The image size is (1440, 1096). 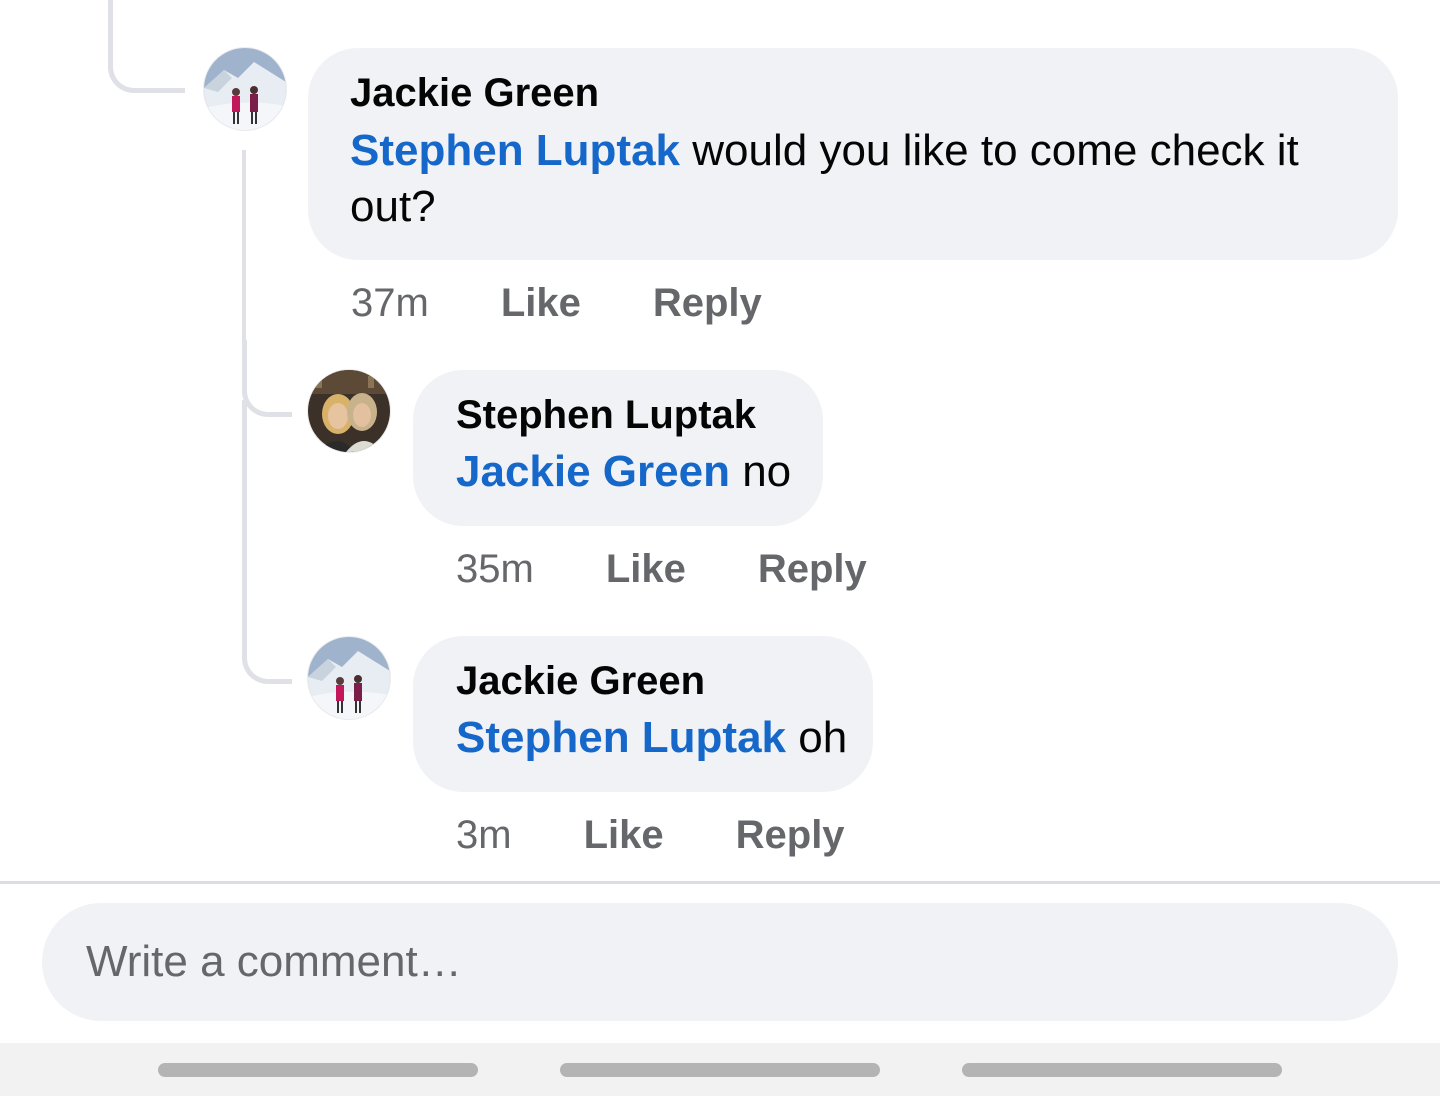 I want to click on thread-connector-vertical, so click(x=244, y=252).